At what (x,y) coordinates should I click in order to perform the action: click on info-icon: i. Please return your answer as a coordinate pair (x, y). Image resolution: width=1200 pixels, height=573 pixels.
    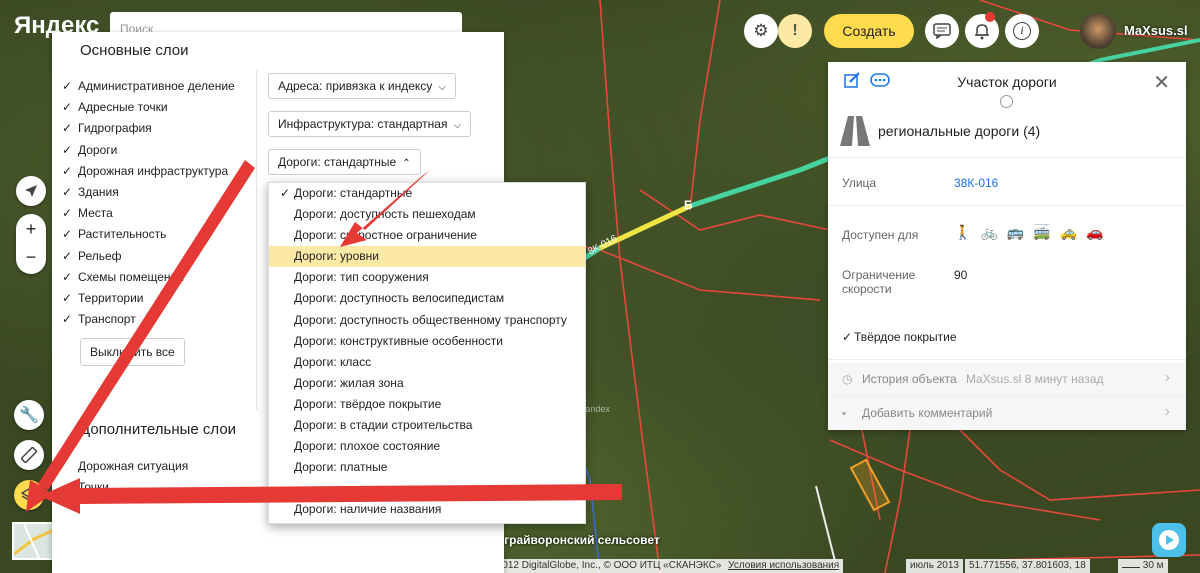
    Looking at the image, I should click on (1022, 31).